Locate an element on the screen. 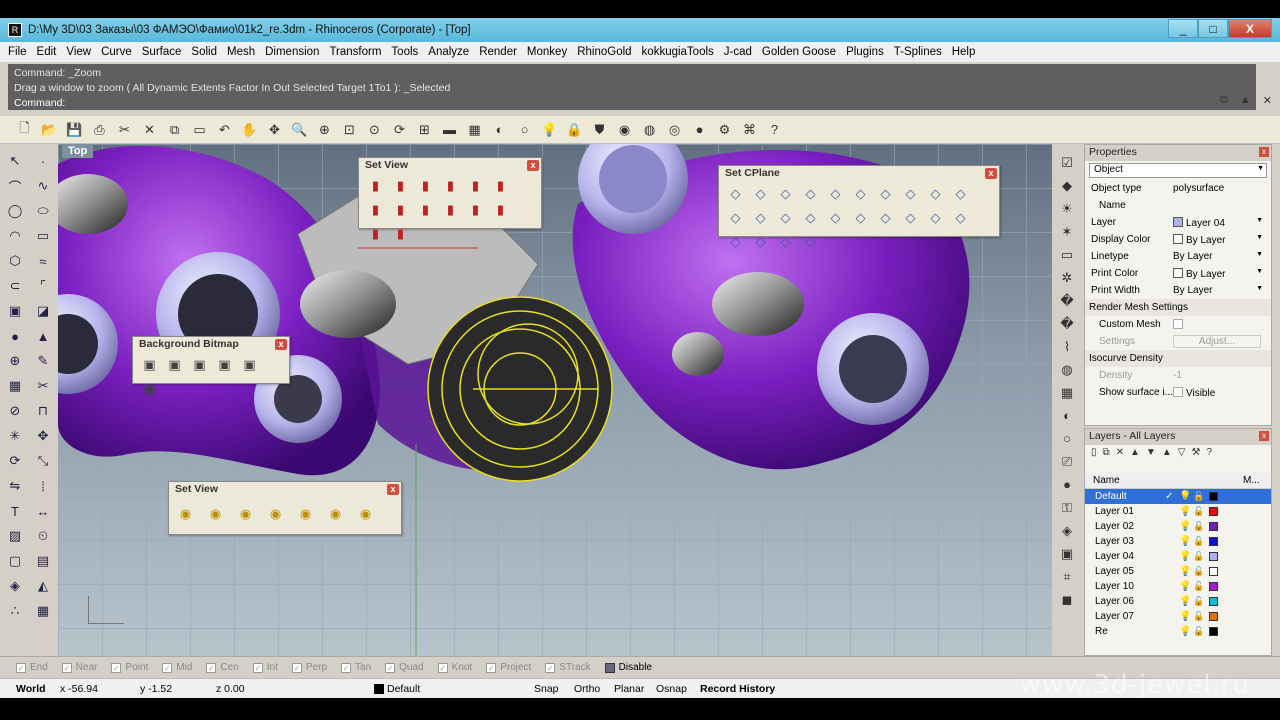 The width and height of the screenshot is (1280, 720). new-sublayer-icon: ⧉ is located at coordinates (1106, 454).